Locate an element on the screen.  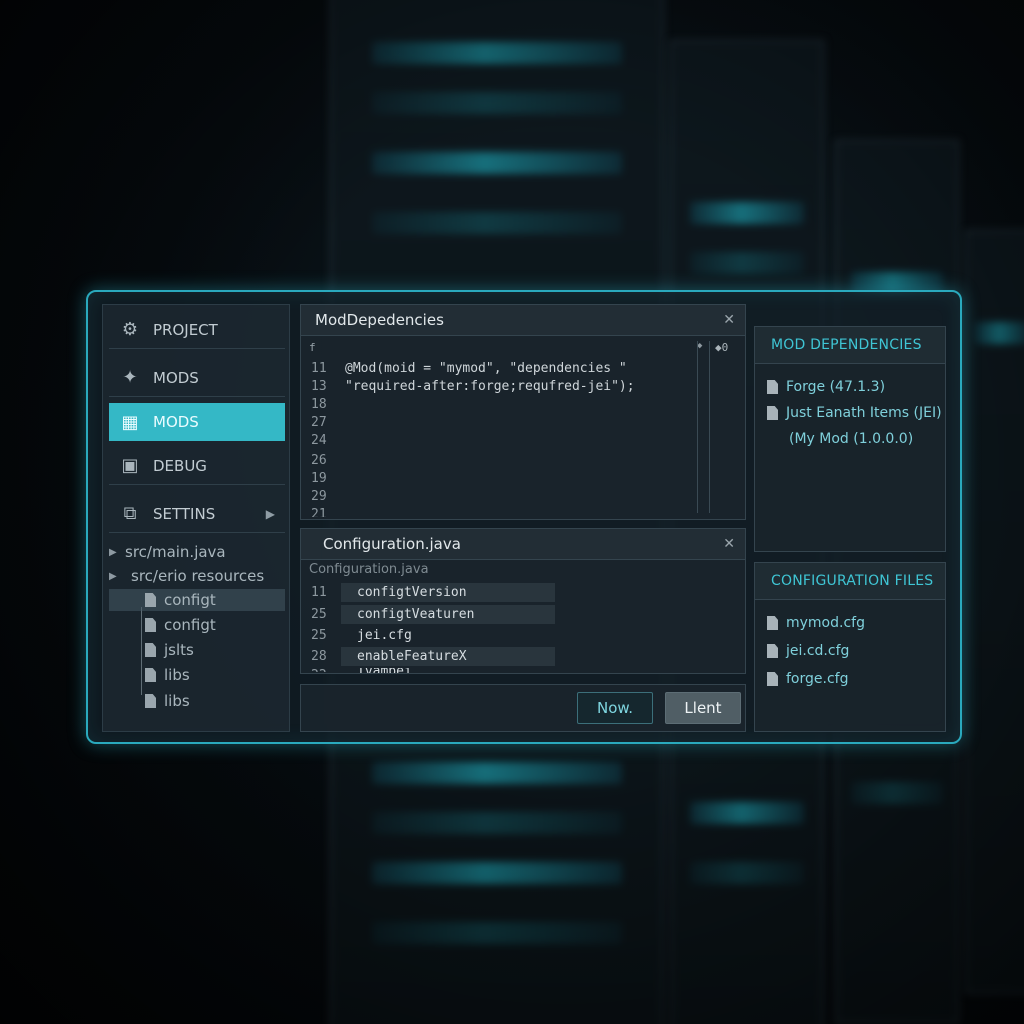
light-button: Llent is located at coordinates (703, 708).